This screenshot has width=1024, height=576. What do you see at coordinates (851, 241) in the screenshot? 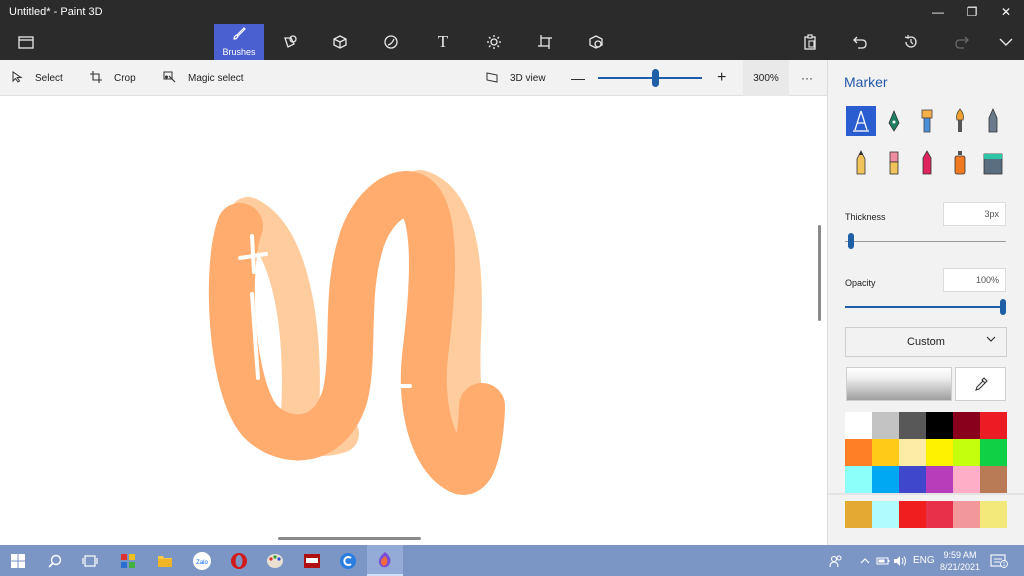
I see `thickness-slider-thumb` at bounding box center [851, 241].